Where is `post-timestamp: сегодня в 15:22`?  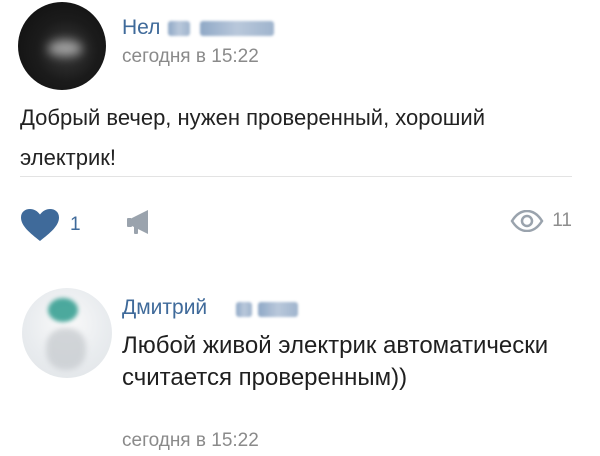
post-timestamp: сегодня в 15:22 is located at coordinates (190, 57).